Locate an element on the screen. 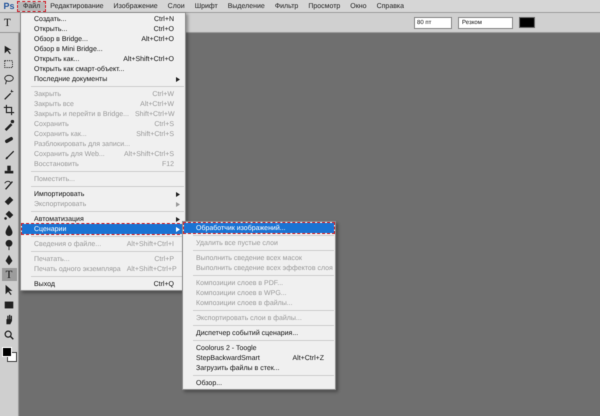 The width and height of the screenshot is (600, 416). stamp-icon is located at coordinates (9, 170).